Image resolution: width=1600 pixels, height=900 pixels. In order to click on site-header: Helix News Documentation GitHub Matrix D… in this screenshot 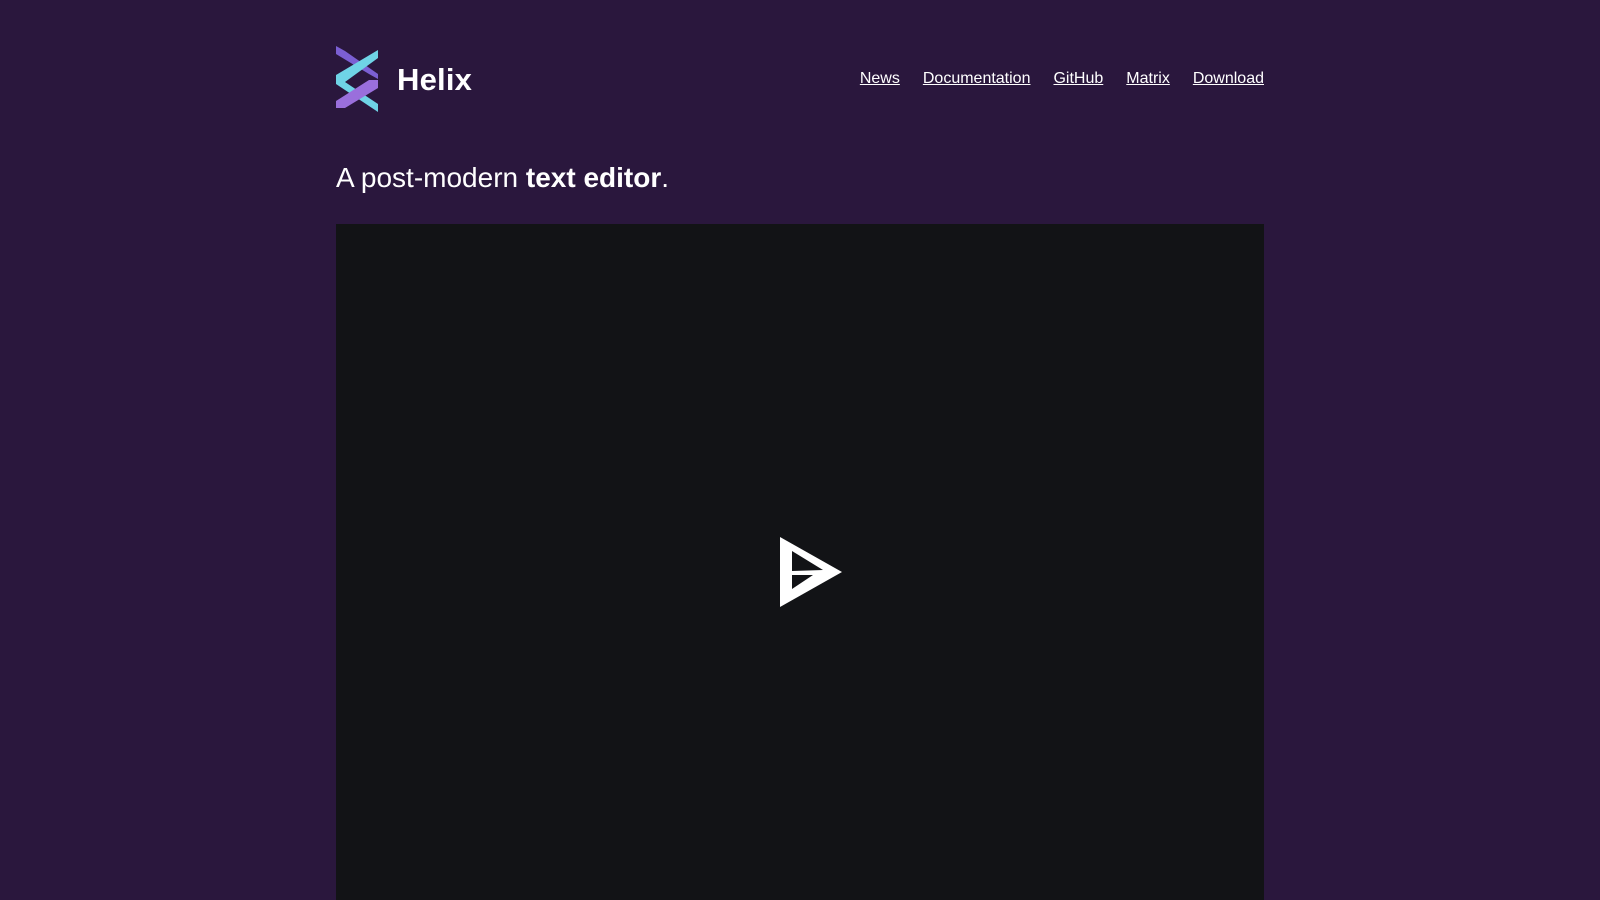, I will do `click(800, 79)`.